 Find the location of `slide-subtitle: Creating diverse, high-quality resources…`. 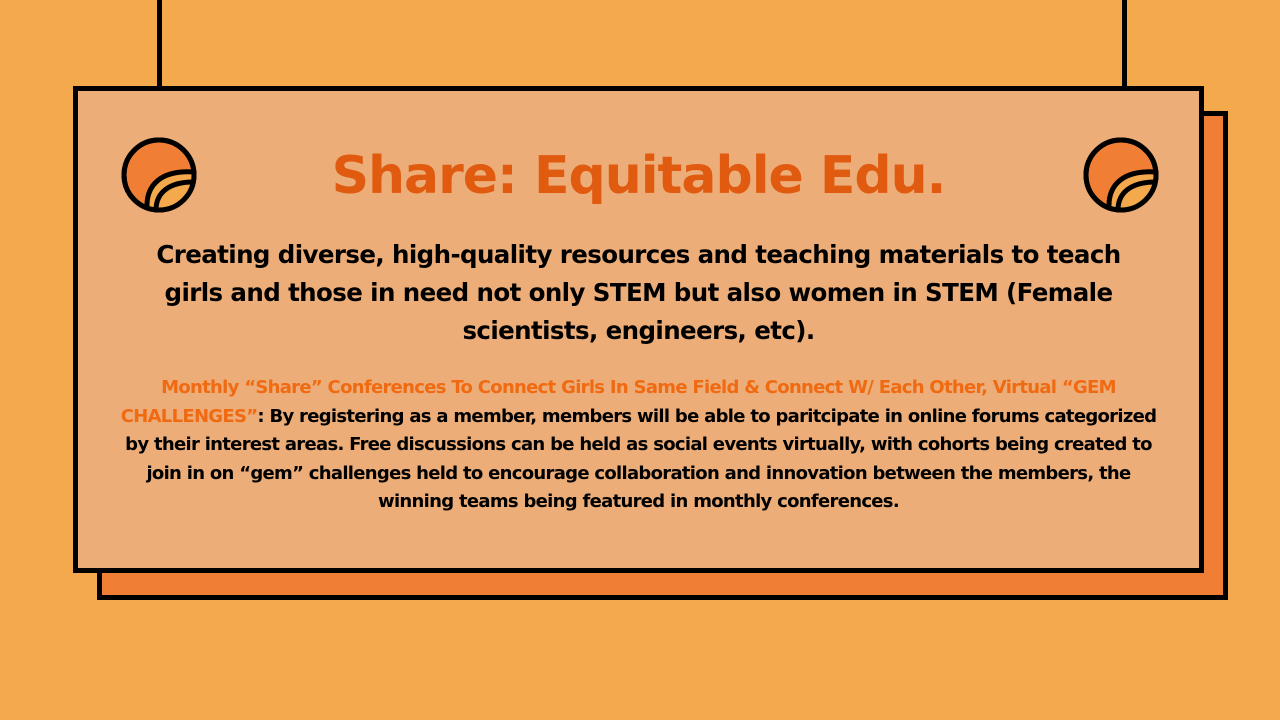

slide-subtitle: Creating diverse, high-quality resources… is located at coordinates (638, 292).